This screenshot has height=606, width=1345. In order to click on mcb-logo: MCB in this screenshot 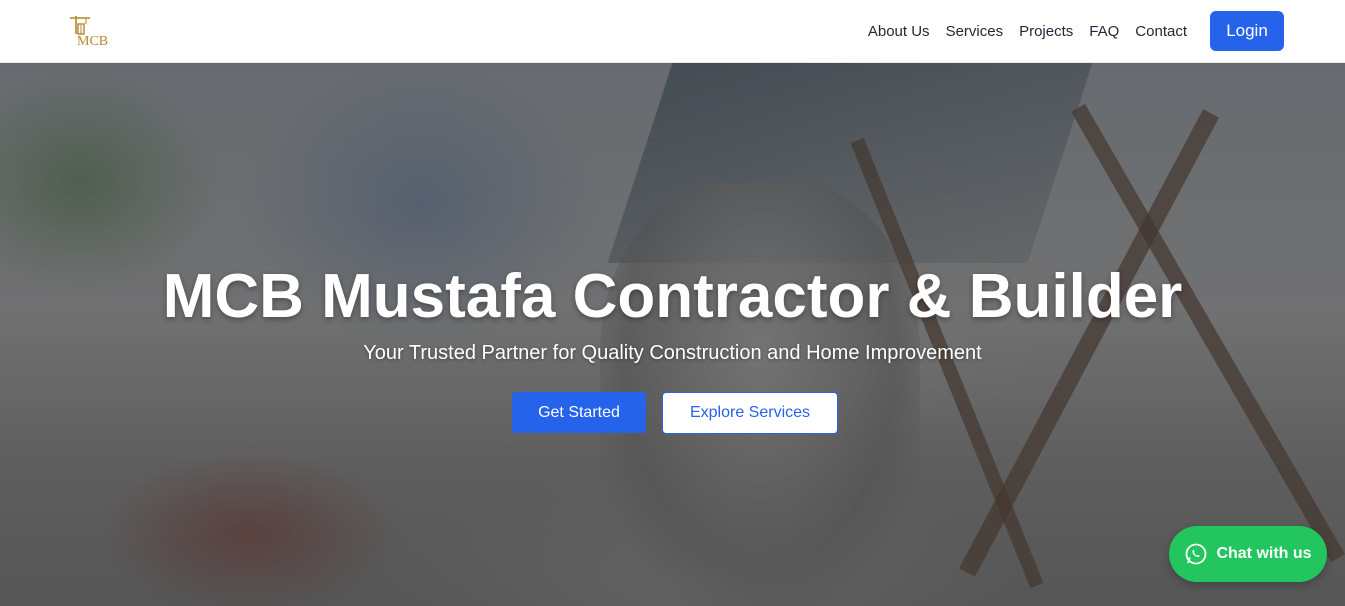, I will do `click(91, 32)`.